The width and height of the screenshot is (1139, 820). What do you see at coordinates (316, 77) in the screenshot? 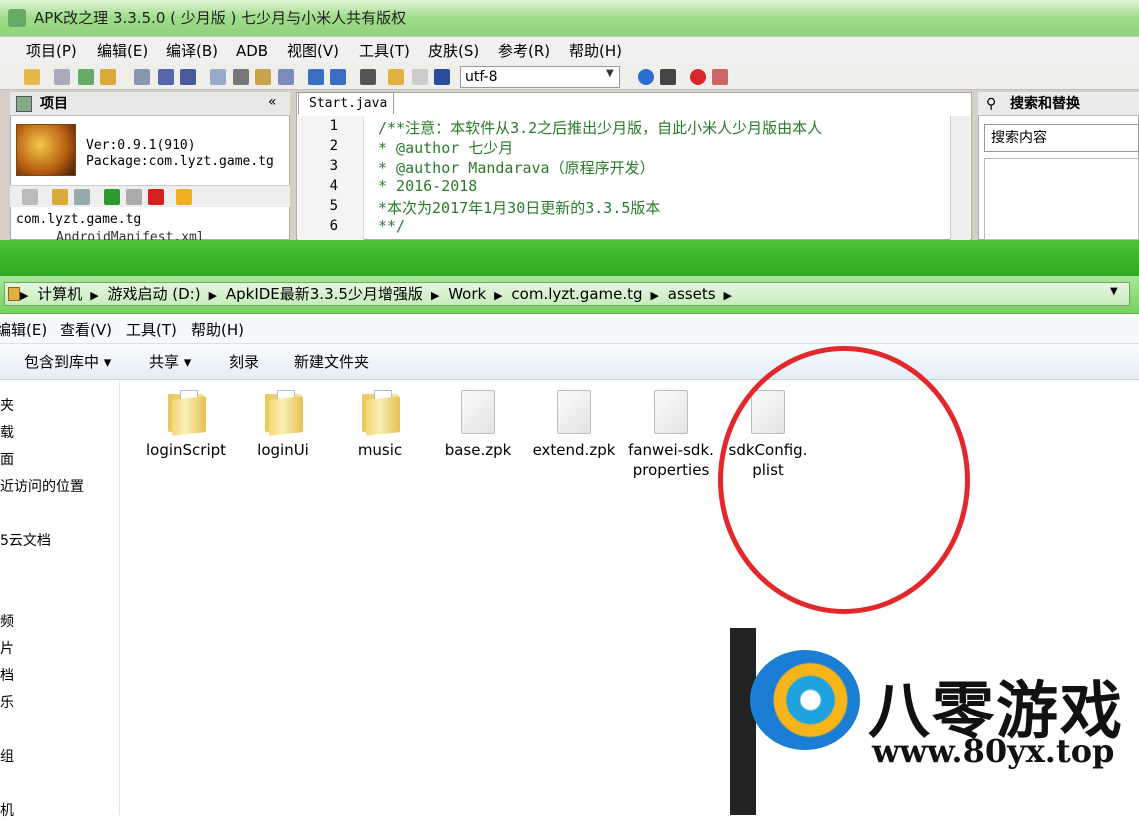
I see `undo-icon` at bounding box center [316, 77].